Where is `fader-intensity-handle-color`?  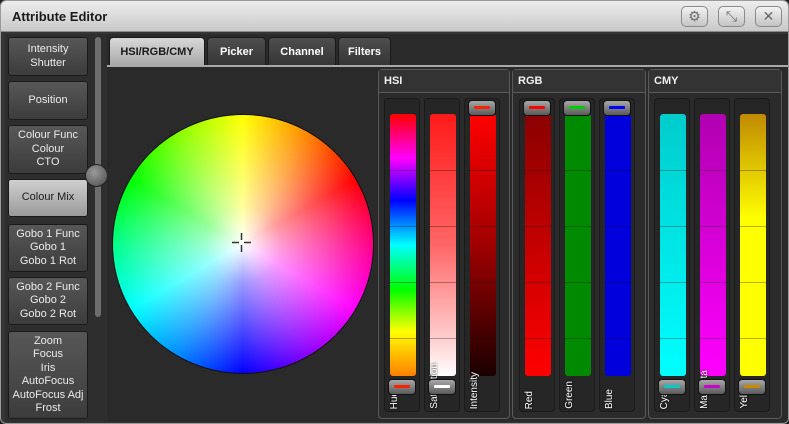
fader-intensity-handle-color is located at coordinates (482, 107).